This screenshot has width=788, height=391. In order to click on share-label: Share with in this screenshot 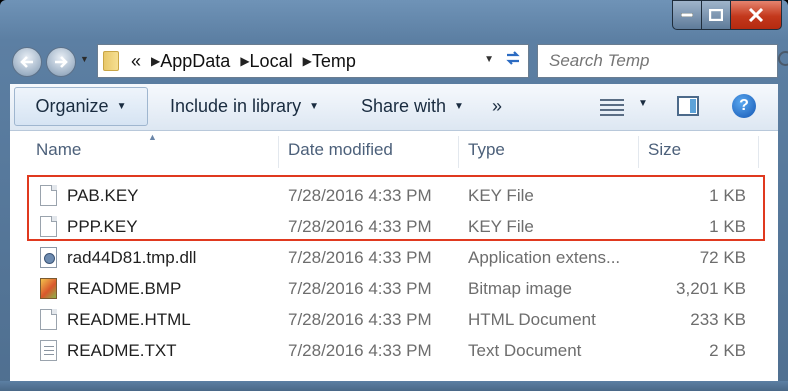, I will do `click(404, 106)`.